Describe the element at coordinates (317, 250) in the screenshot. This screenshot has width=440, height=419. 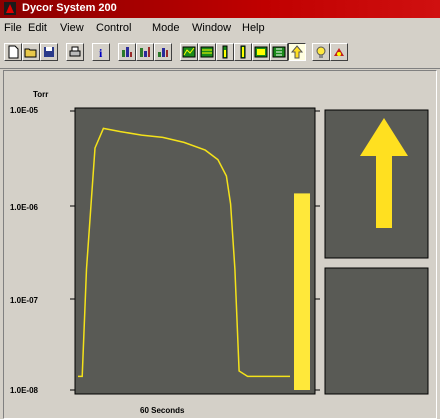
I see `right-axis-ticks` at that location.